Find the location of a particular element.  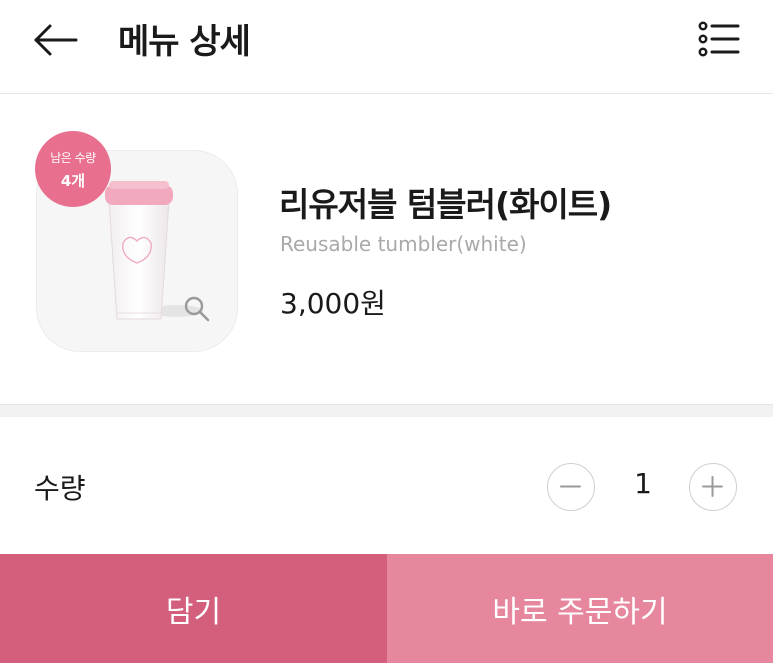

stock-badge: 남은 수량 4개 is located at coordinates (73, 169).